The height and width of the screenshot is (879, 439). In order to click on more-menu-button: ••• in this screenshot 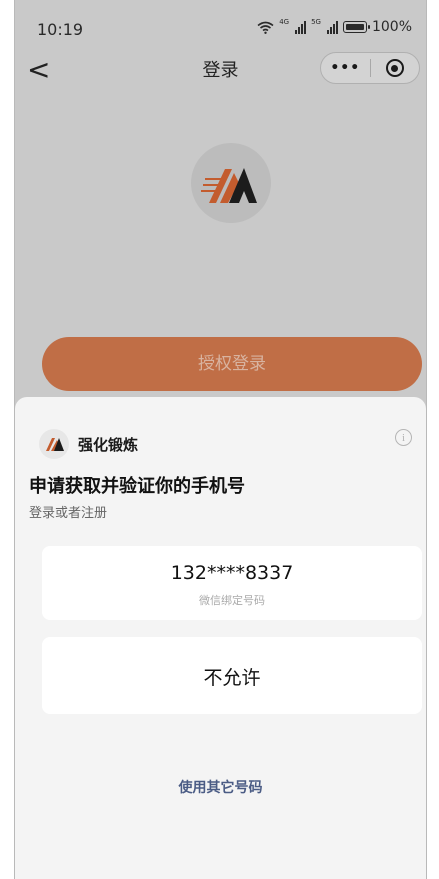, I will do `click(345, 68)`.